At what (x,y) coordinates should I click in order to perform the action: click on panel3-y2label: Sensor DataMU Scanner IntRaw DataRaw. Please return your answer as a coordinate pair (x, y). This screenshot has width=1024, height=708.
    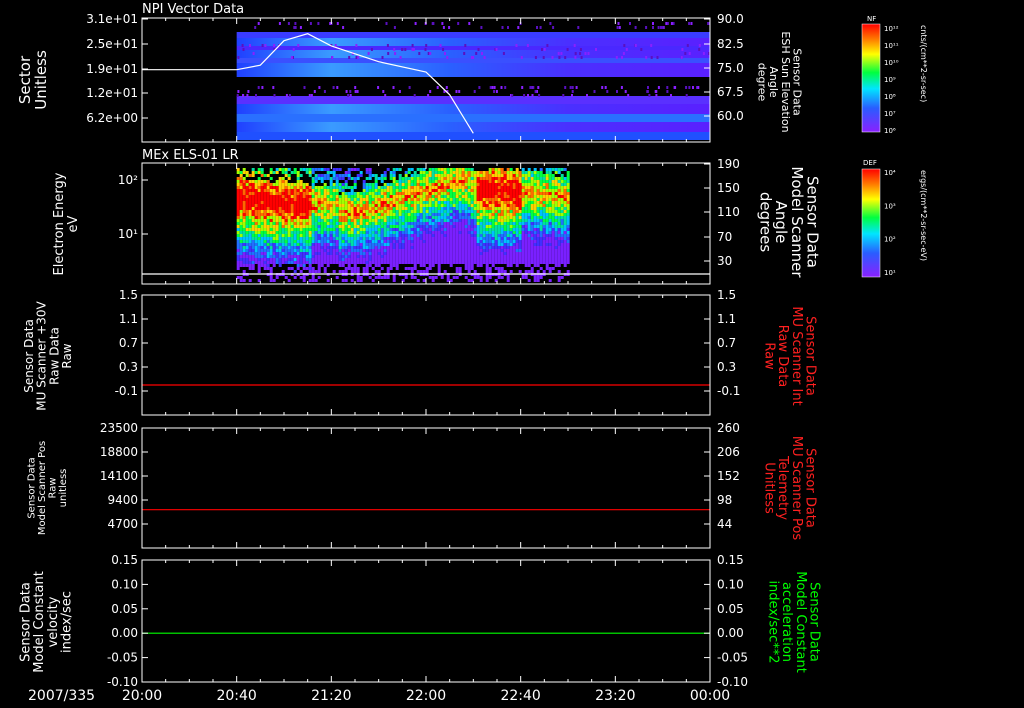
    Looking at the image, I should click on (790, 355).